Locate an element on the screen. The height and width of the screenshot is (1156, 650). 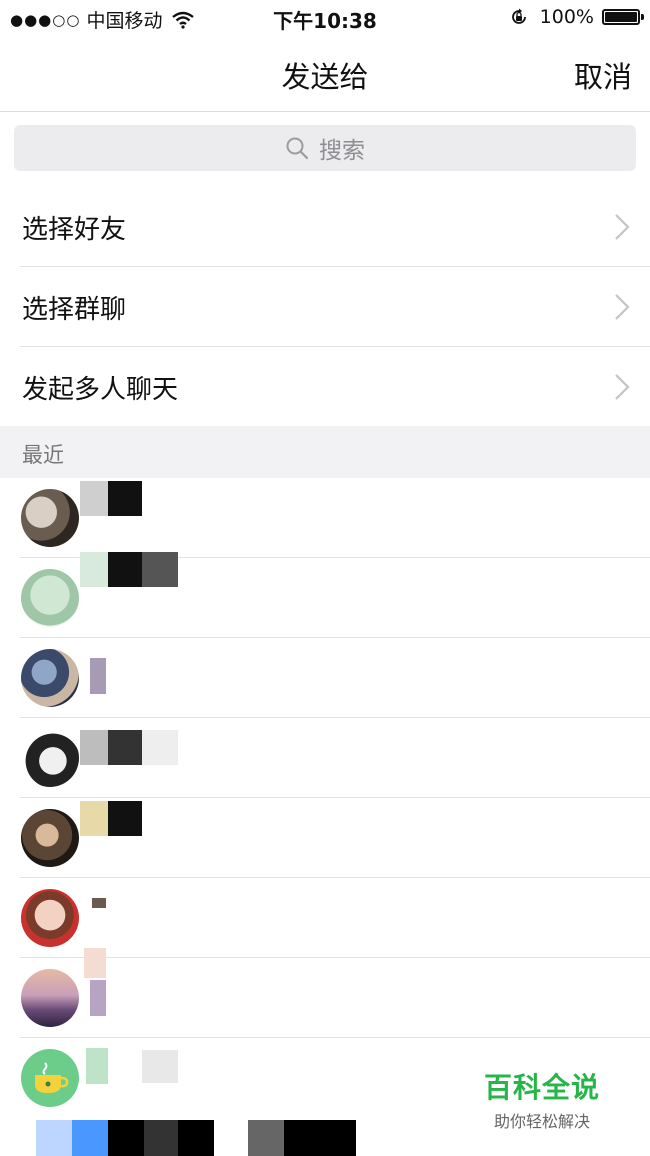
page-title: 发送给 is located at coordinates (325, 77).